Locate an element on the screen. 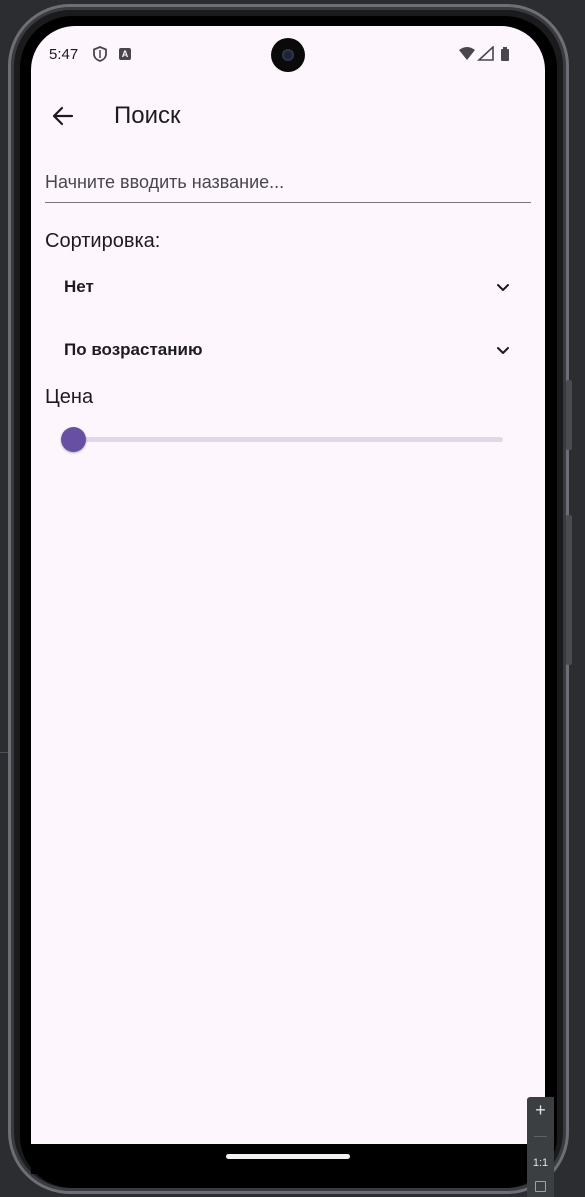 The height and width of the screenshot is (1197, 585). zoom-separator is located at coordinates (540, 1136).